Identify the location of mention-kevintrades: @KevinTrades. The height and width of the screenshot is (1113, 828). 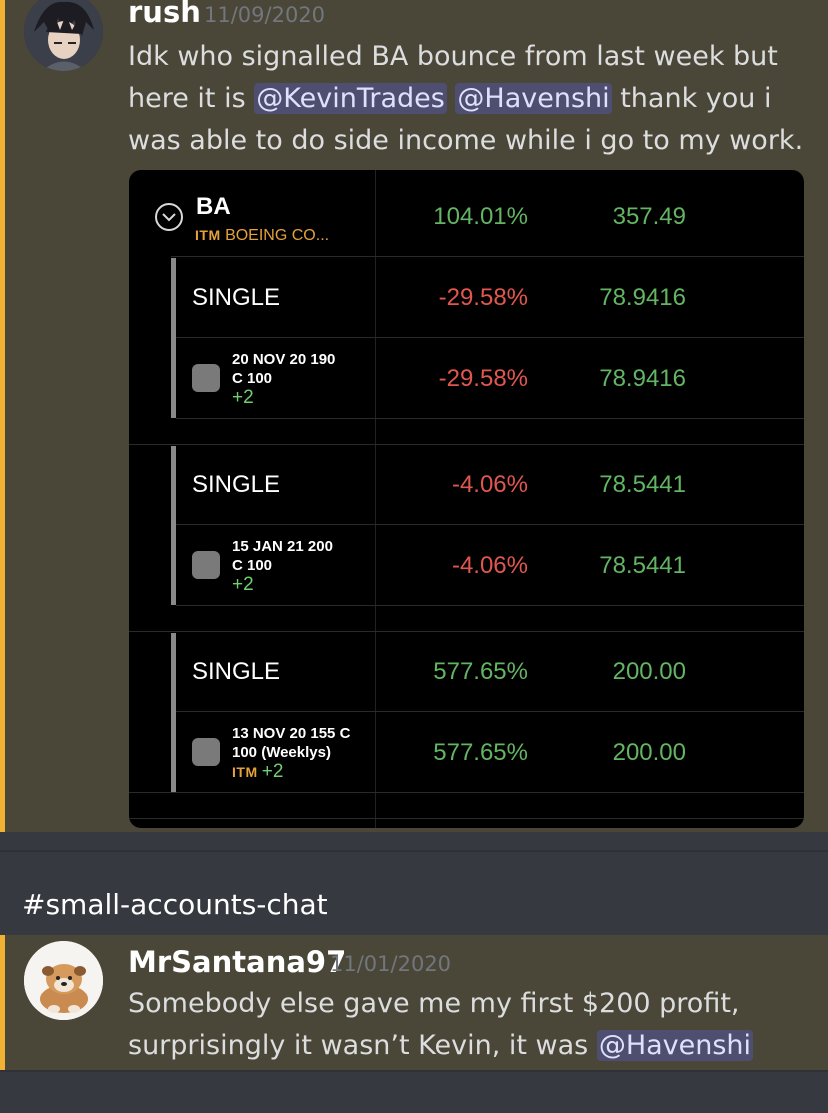
(350, 98).